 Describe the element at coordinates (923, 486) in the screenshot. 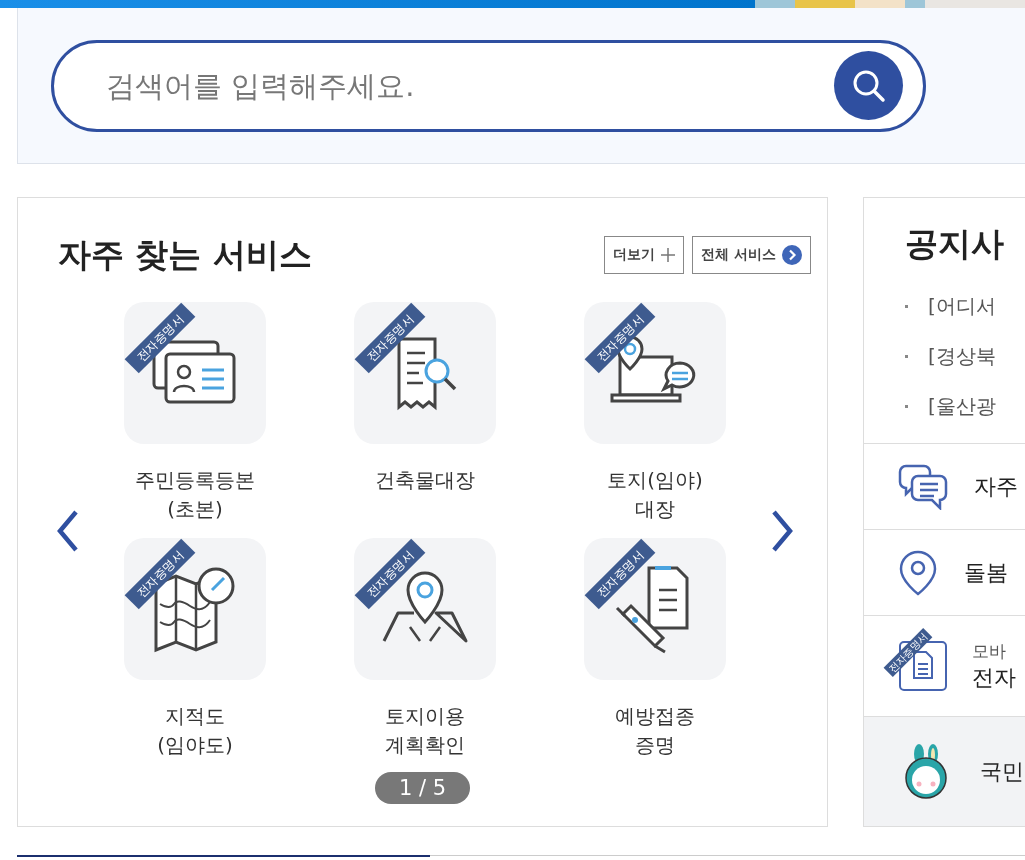

I see `chat-bubbles-icon` at that location.